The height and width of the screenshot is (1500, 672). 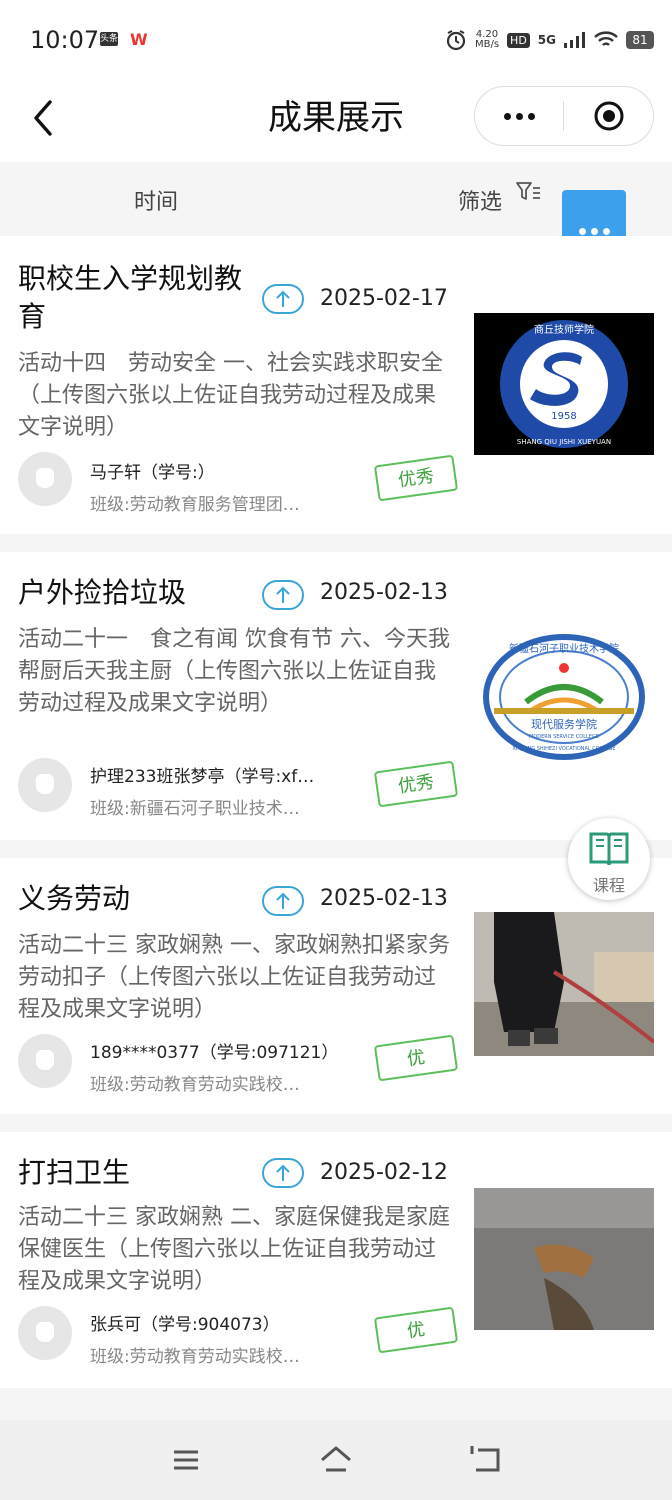 What do you see at coordinates (480, 200) in the screenshot?
I see `tab-filter: 筛选` at bounding box center [480, 200].